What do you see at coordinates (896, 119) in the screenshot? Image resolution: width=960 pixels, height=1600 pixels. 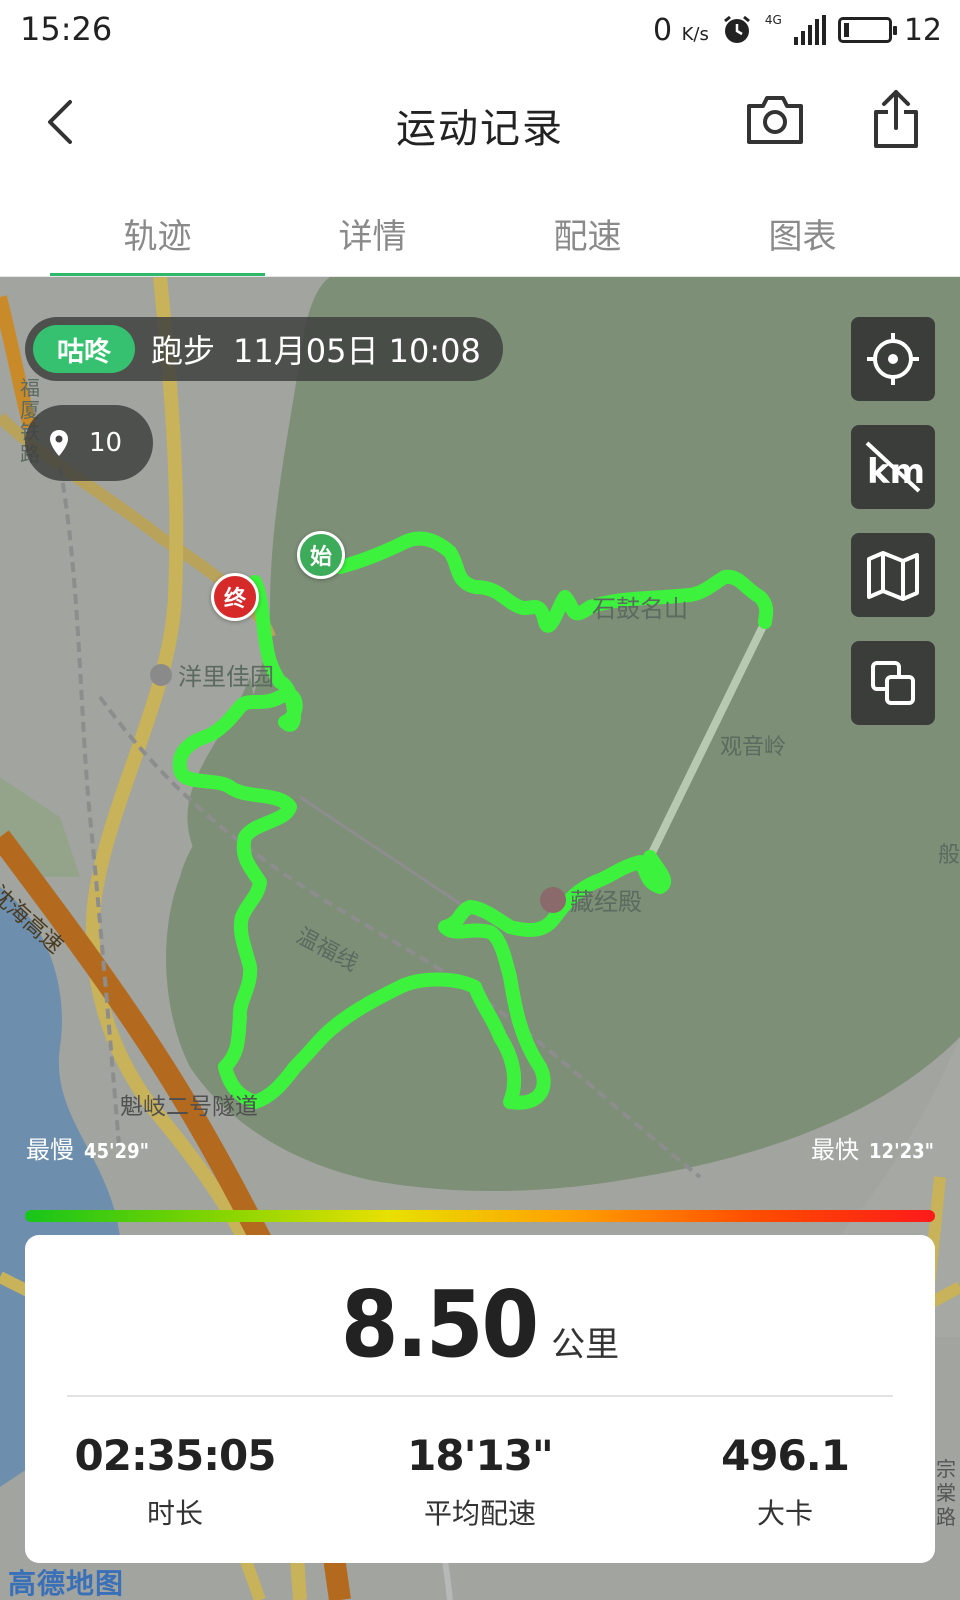 I see `share-icon` at bounding box center [896, 119].